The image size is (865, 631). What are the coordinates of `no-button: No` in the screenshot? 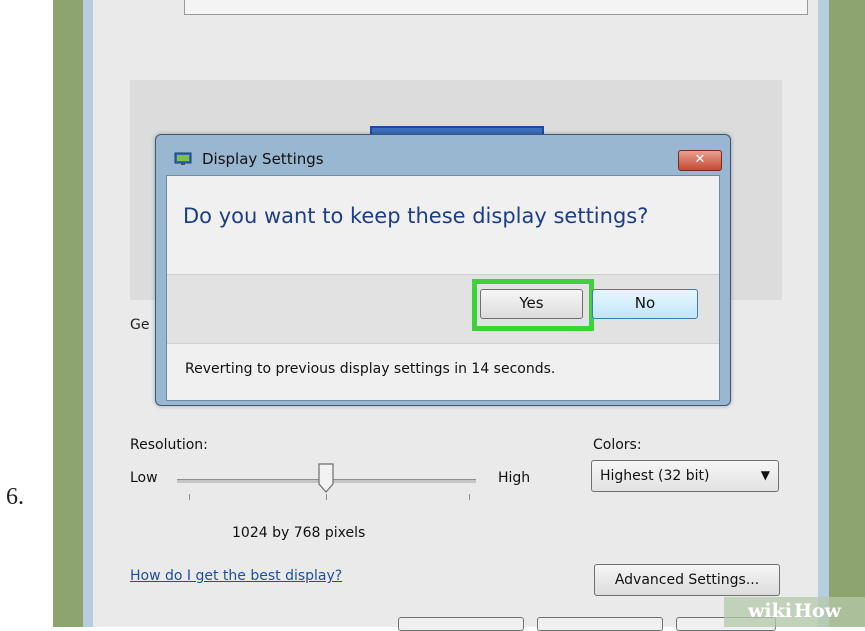 It's located at (645, 304).